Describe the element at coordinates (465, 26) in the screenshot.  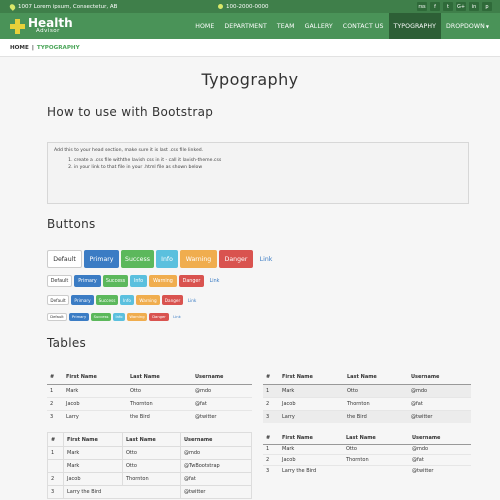
I see `nav-item-dropdown-label: DROPDOWN` at that location.